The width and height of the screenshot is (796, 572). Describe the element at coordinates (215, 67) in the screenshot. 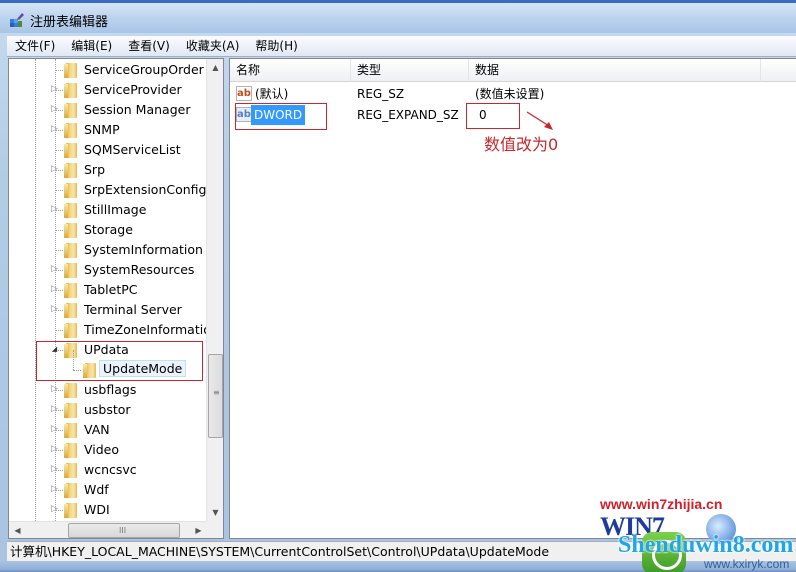

I see `scroll-up-arrow-icon: ▲` at that location.